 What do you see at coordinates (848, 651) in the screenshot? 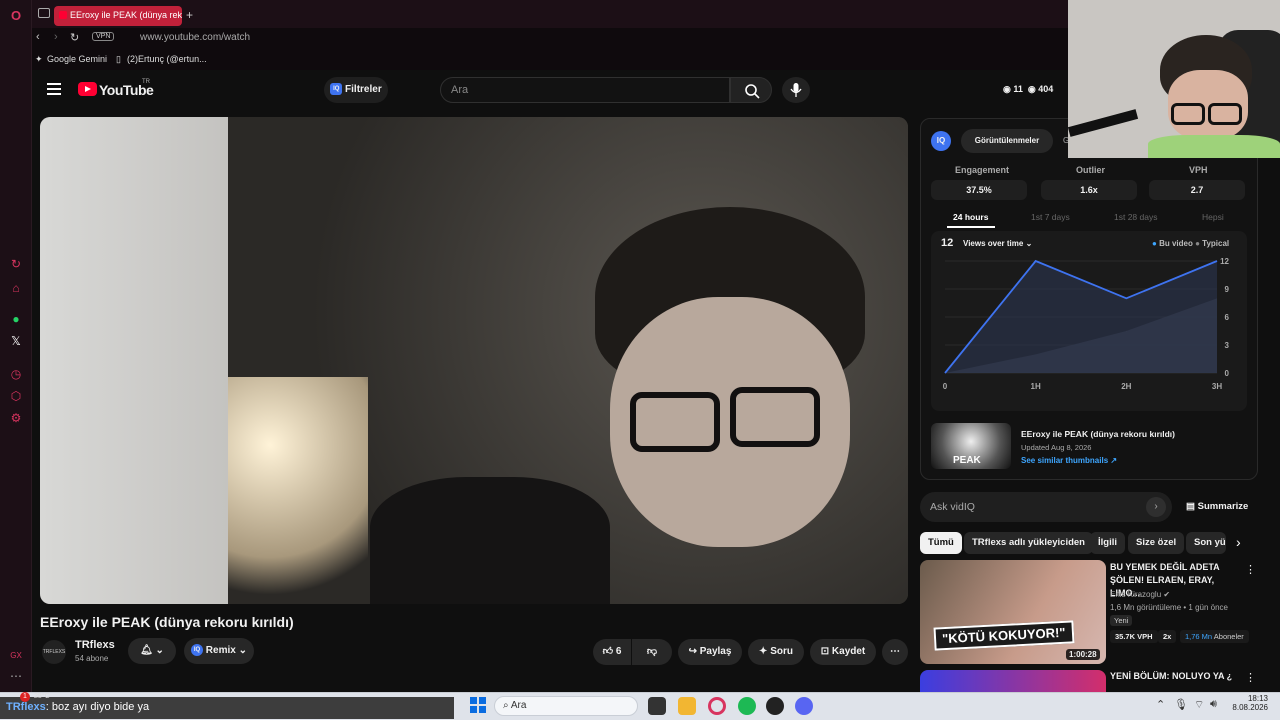
I see `save-label: Kaydet` at bounding box center [848, 651].